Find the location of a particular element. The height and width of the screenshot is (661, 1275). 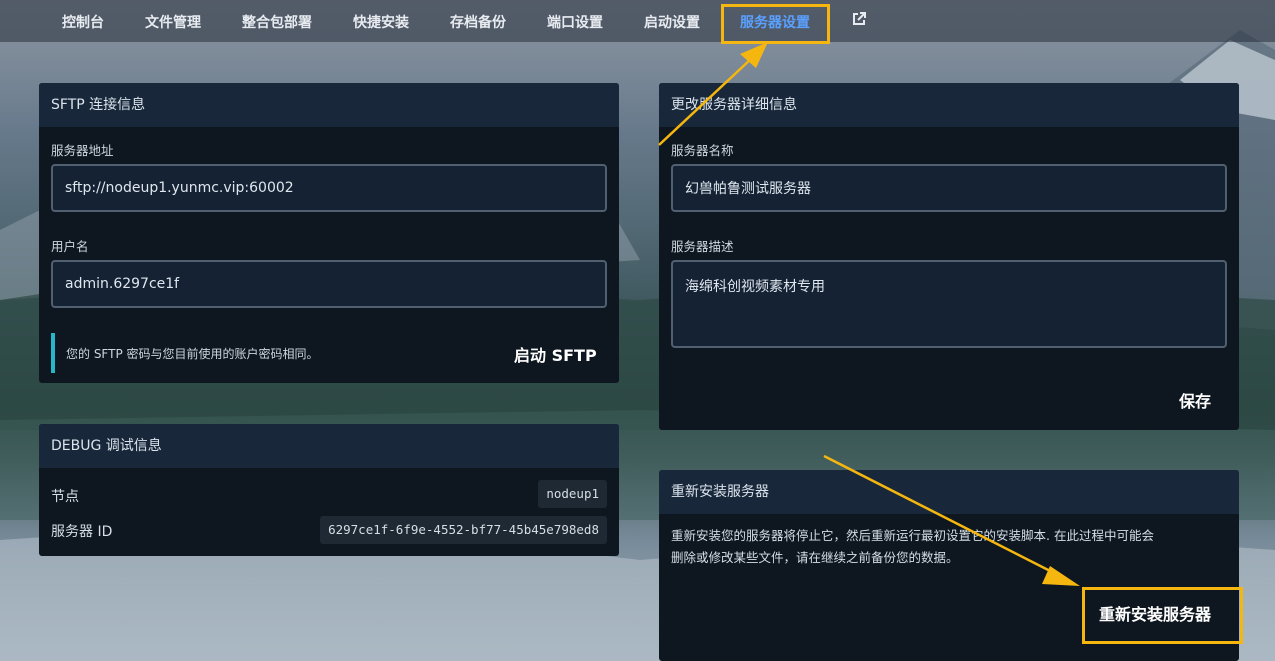

nav-tab-settings: 服务器设置 is located at coordinates (775, 22).